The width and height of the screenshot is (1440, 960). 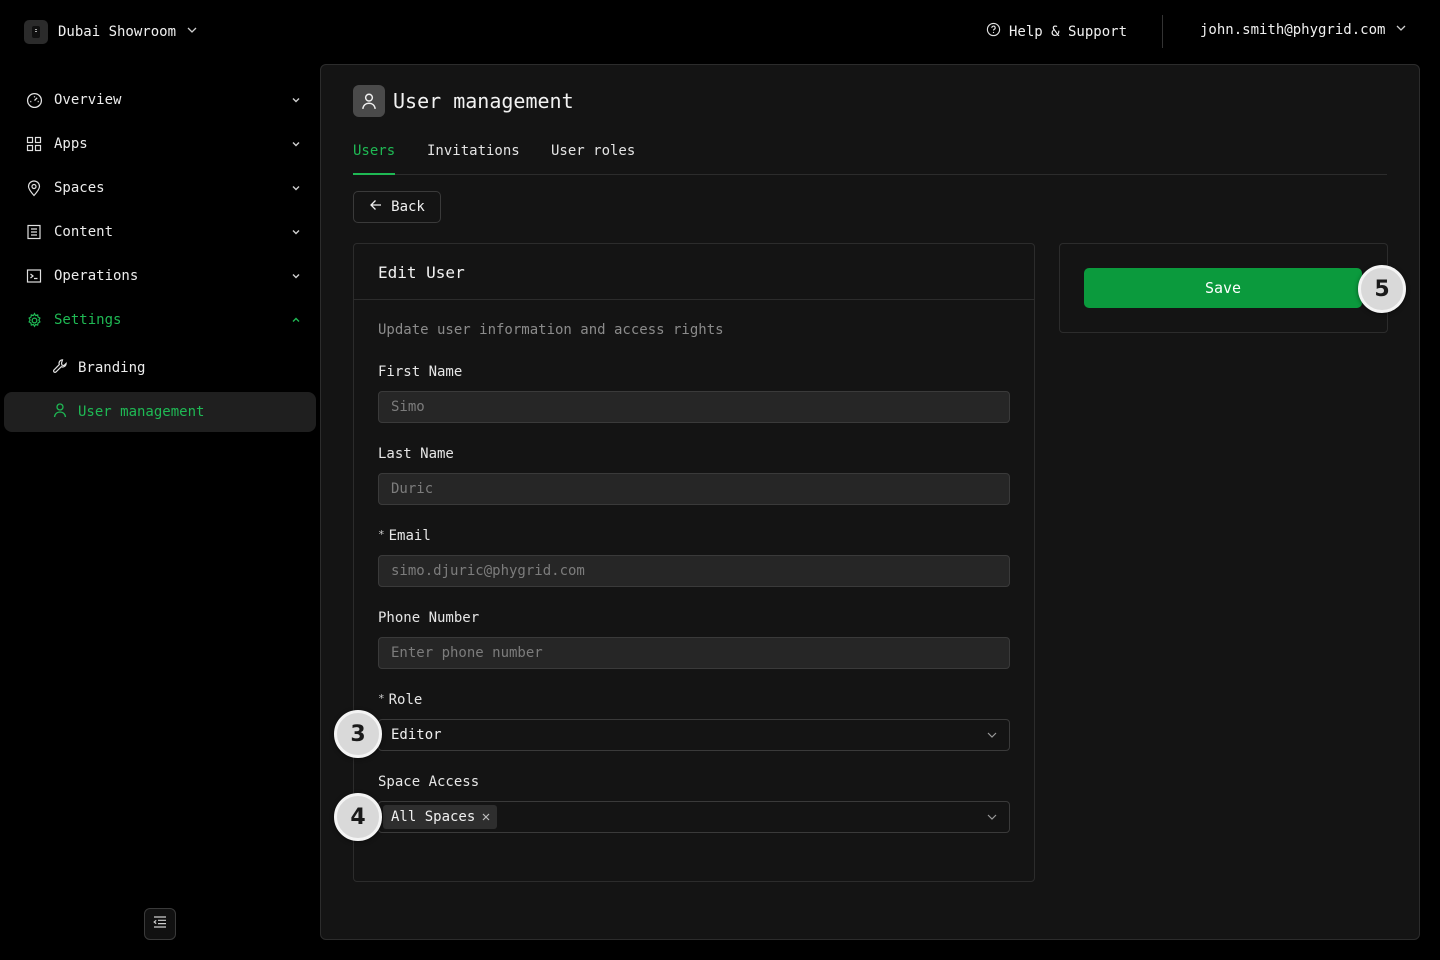 I want to click on space-access-label: Space Access, so click(x=429, y=782).